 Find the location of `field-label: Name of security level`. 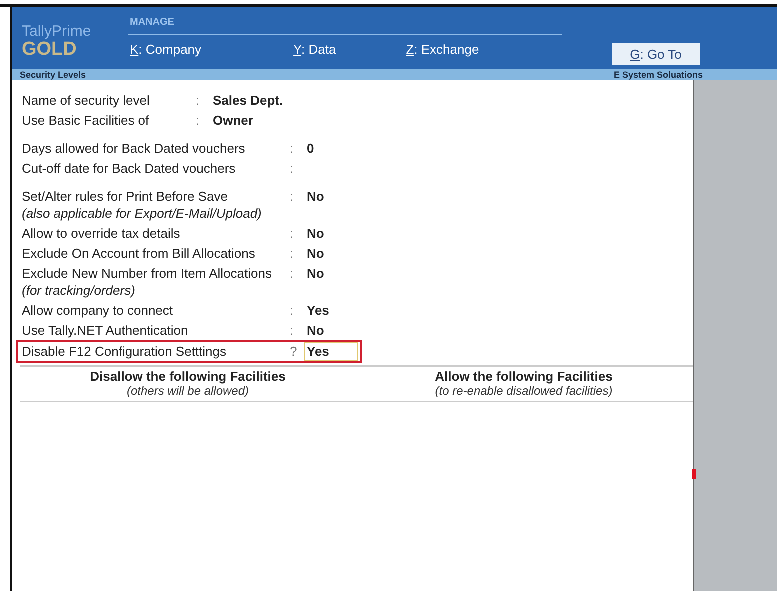

field-label: Name of security level is located at coordinates (86, 100).